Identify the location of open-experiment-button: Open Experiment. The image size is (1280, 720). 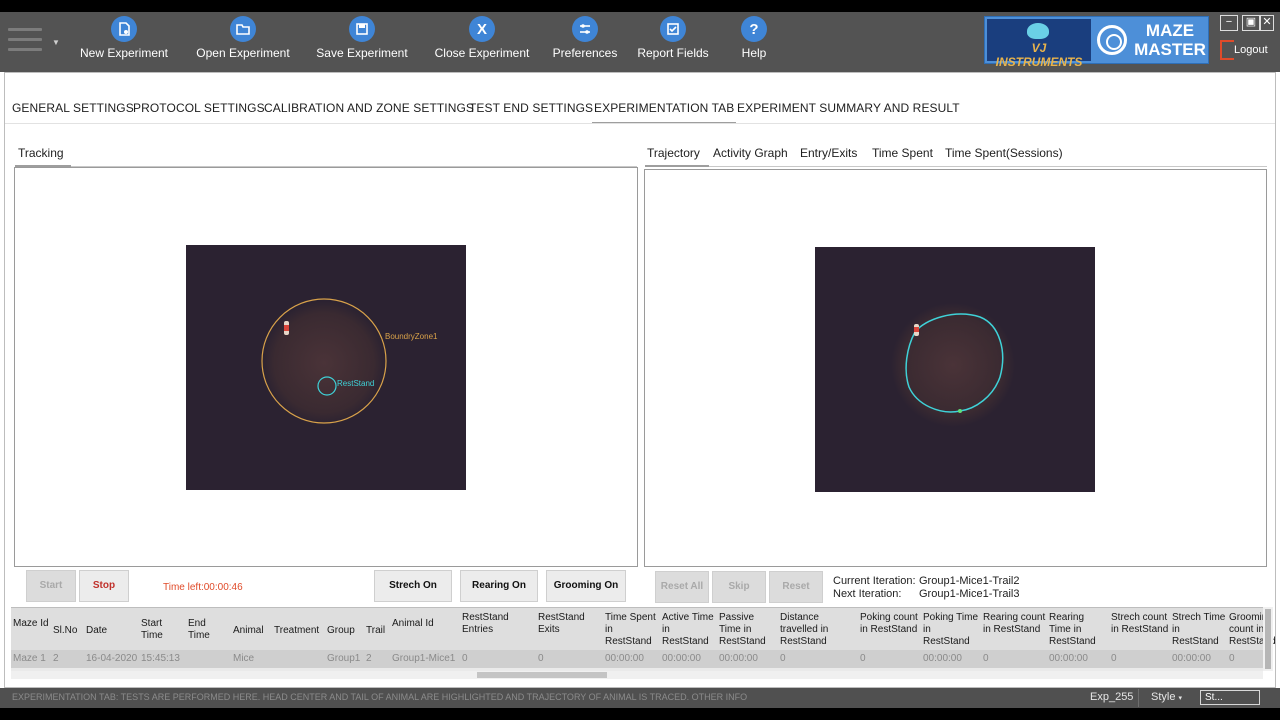
(243, 42).